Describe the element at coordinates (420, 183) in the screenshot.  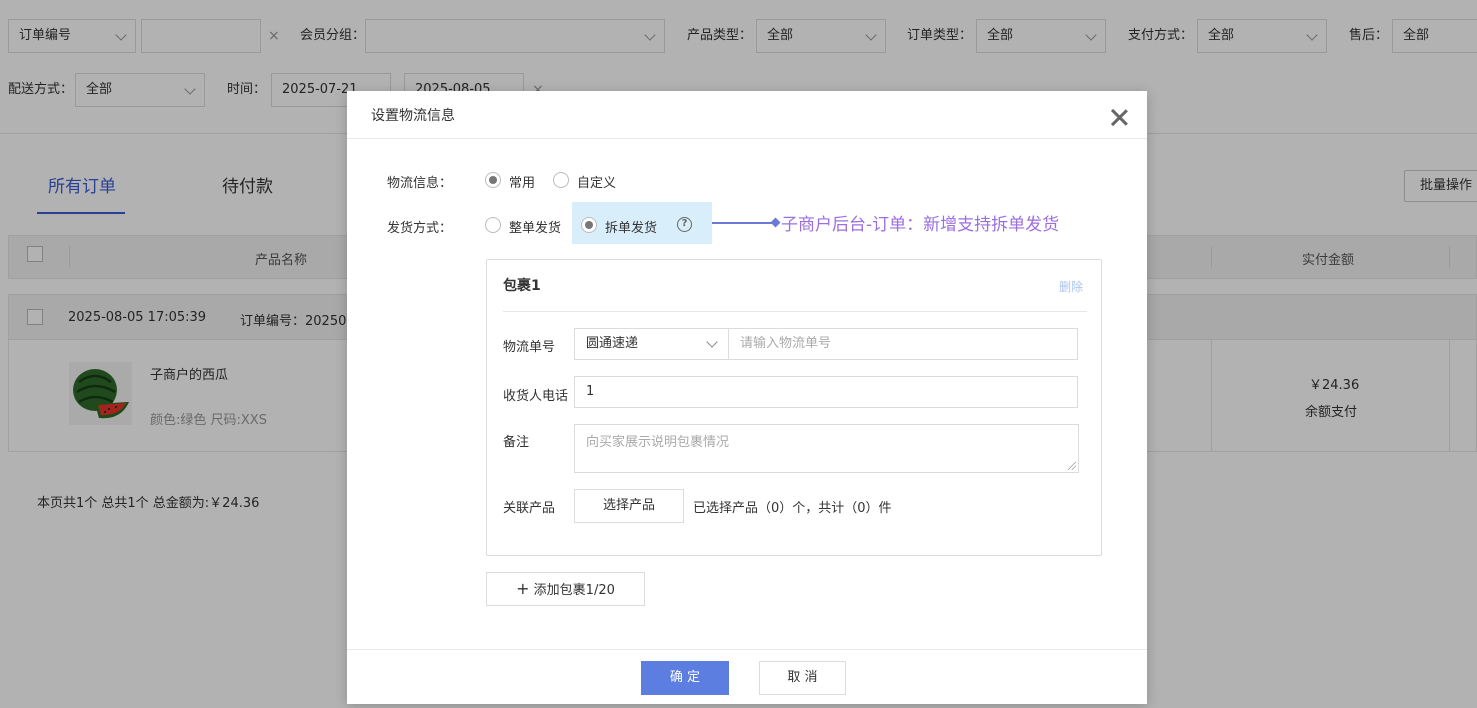
I see `logistics-info-label: 物流信息：` at that location.